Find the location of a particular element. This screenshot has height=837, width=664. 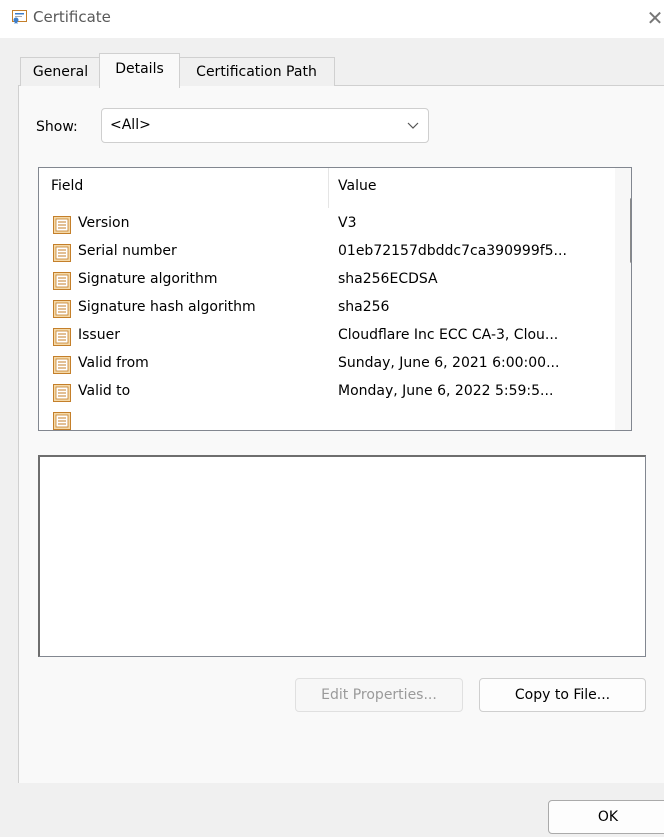

tab-details: Details is located at coordinates (139, 70).